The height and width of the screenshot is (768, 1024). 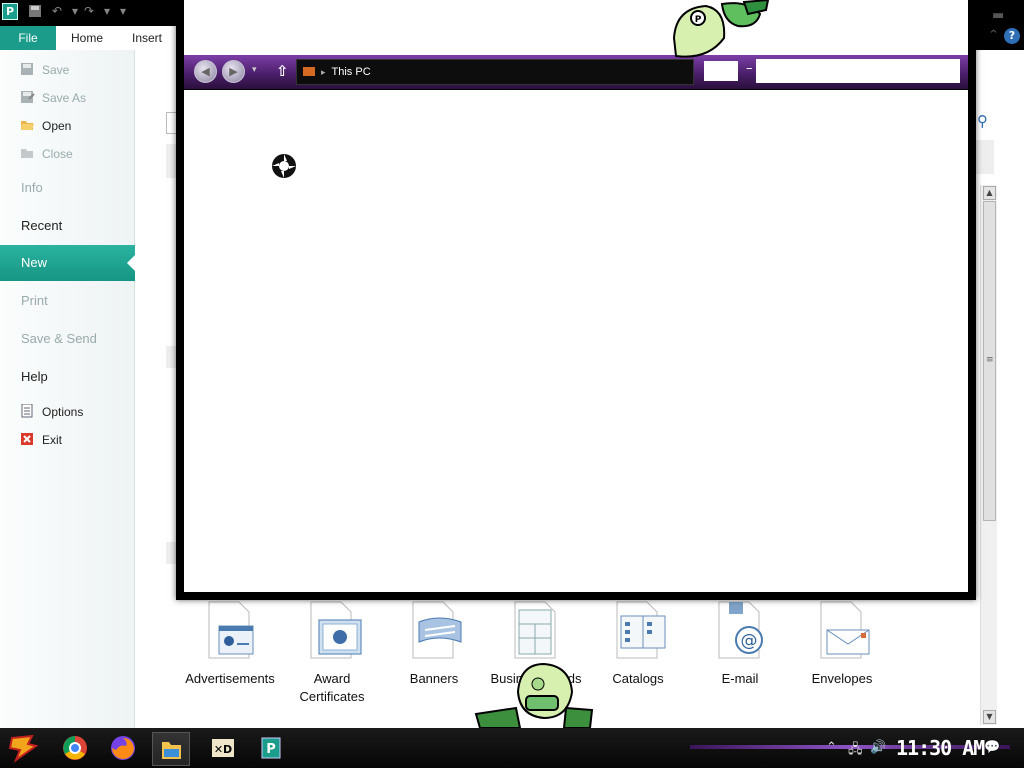 What do you see at coordinates (721, 30) in the screenshot?
I see `mascot-top-sticker: P` at bounding box center [721, 30].